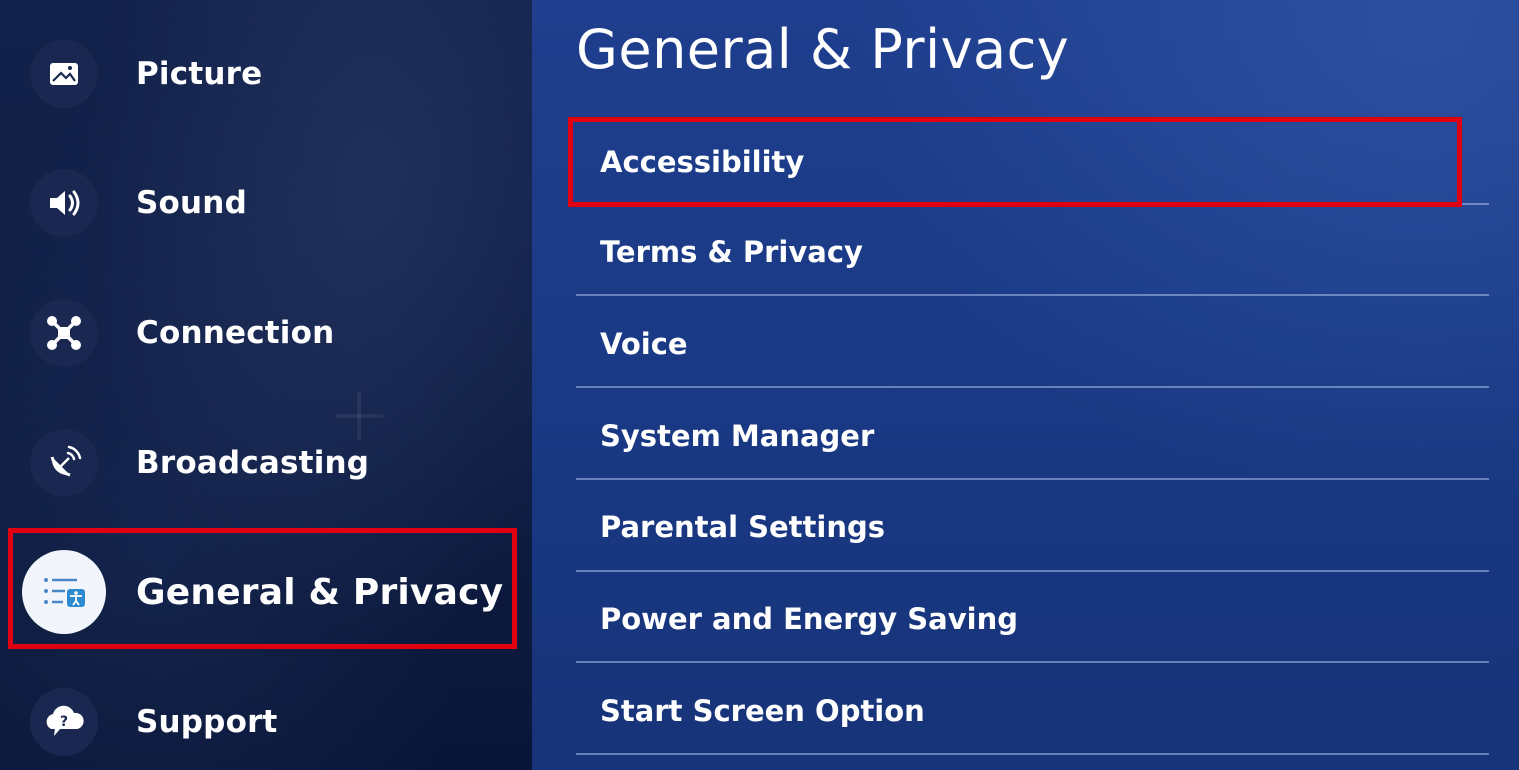 This screenshot has height=770, width=1519. What do you see at coordinates (262, 588) in the screenshot?
I see `sidebar-selection-highlight` at bounding box center [262, 588].